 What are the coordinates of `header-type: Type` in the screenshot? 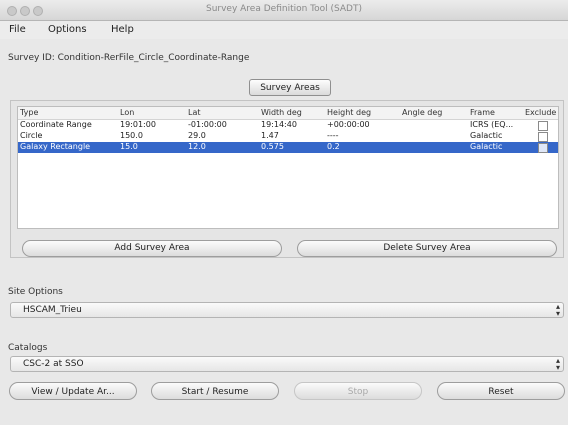 It's located at (65, 112).